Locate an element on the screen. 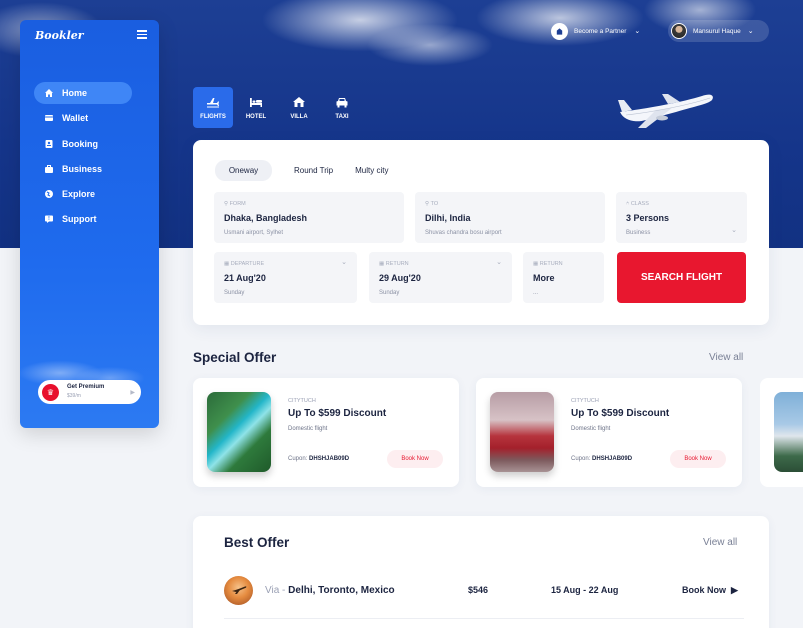 Image resolution: width=803 pixels, height=628 pixels. route: Delhi, Toronto, Mexico is located at coordinates (341, 590).